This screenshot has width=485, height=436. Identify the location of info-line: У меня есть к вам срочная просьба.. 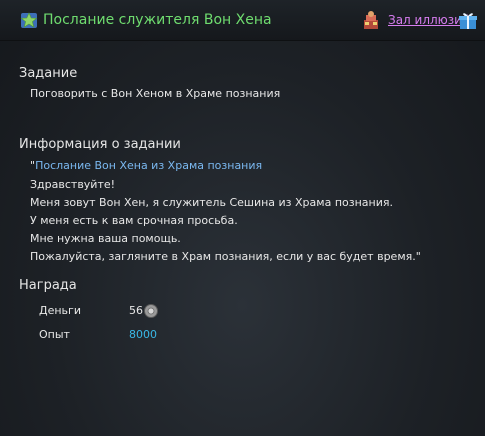
(134, 220).